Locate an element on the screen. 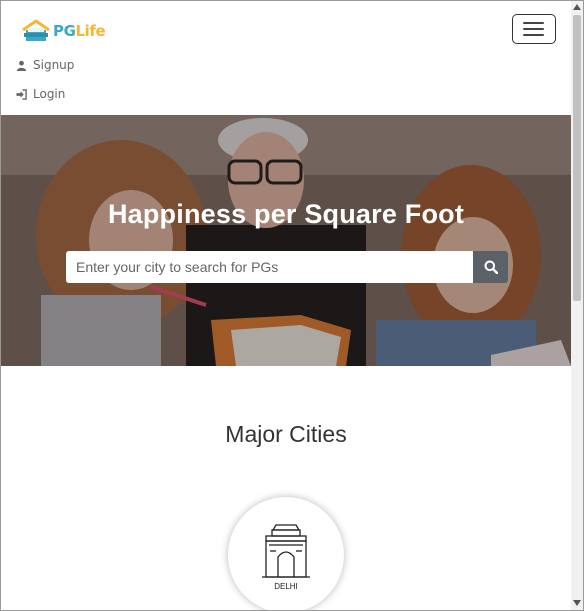  search-button is located at coordinates (490, 267).